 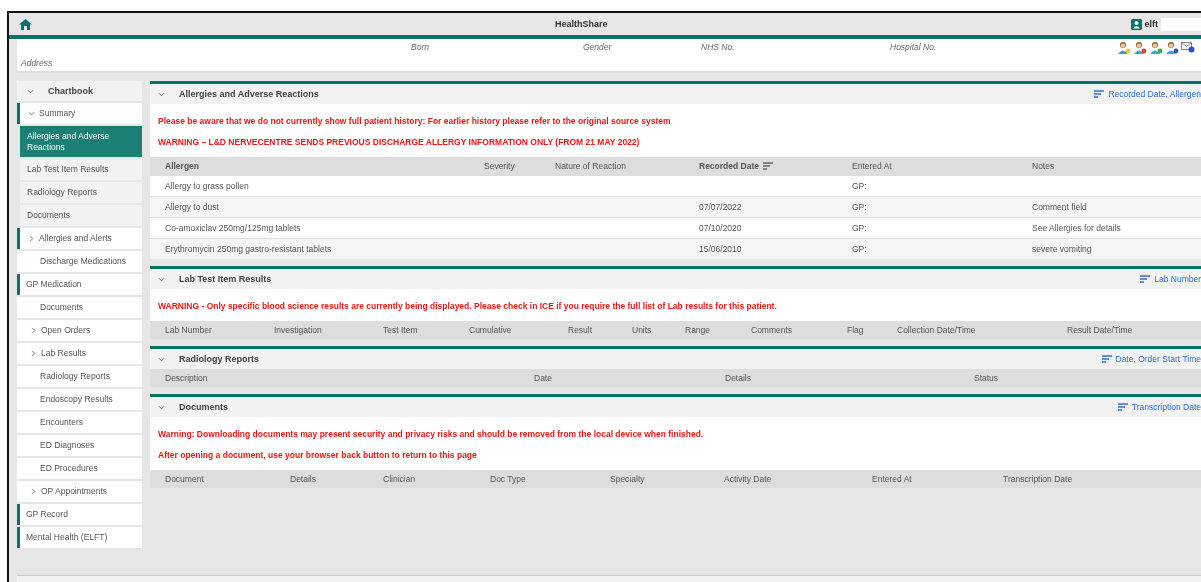 I want to click on column-header: Transcription Date, so click(x=1102, y=479).